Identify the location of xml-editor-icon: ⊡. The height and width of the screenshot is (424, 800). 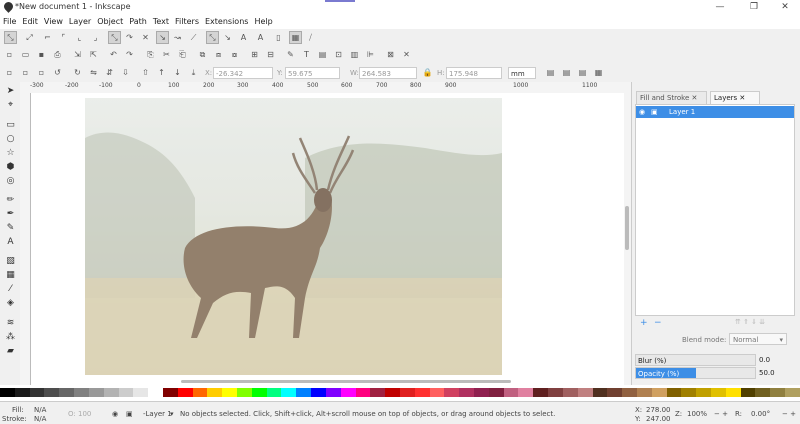
(338, 54).